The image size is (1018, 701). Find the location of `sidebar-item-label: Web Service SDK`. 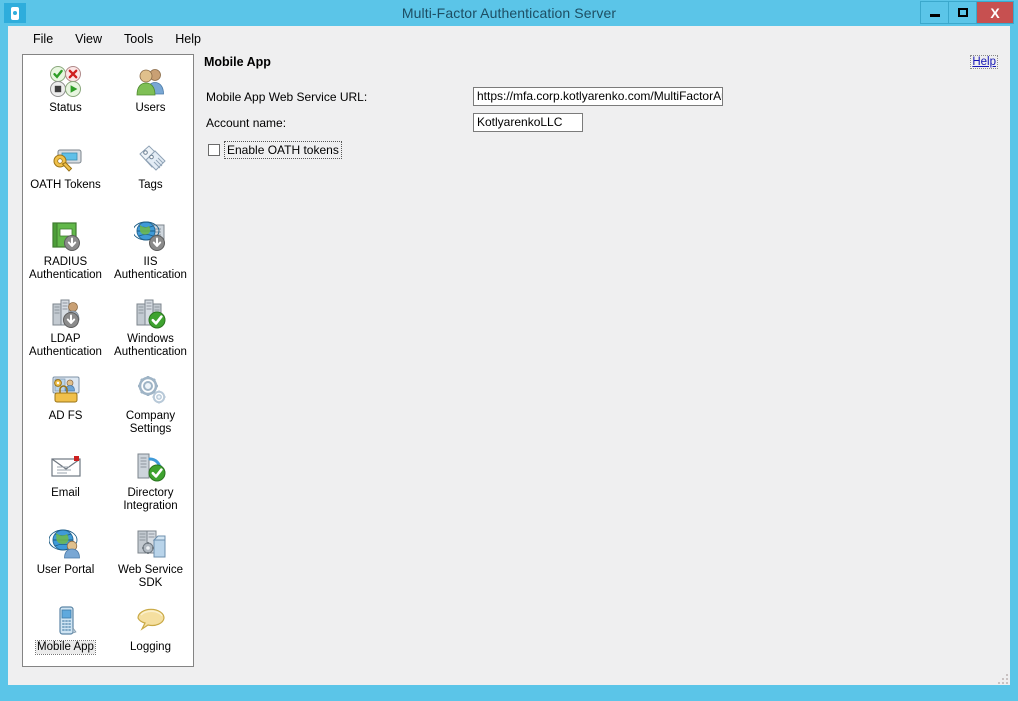

sidebar-item-label: Web Service SDK is located at coordinates (150, 576).